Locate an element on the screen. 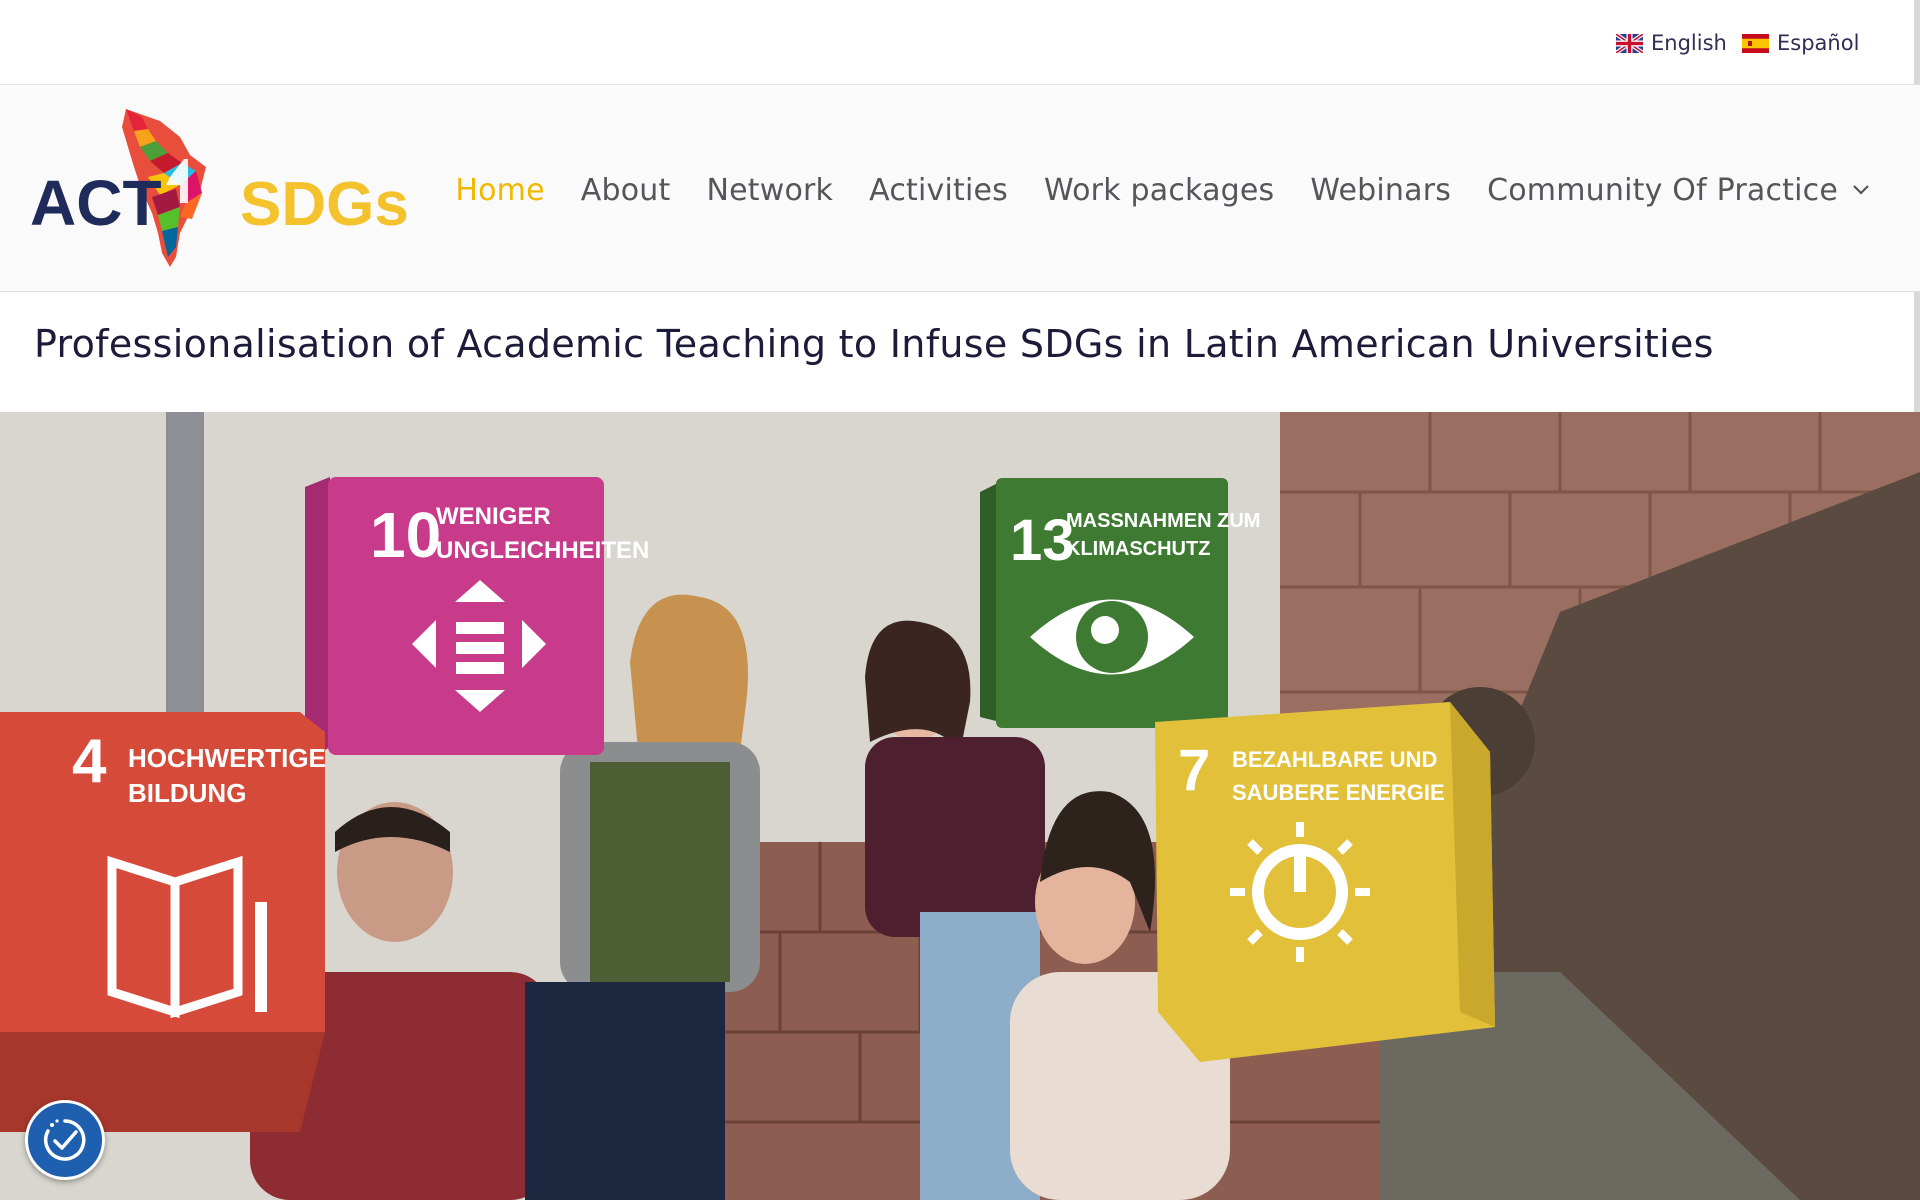  logo-latin-america-map-icon: ACT SDGs is located at coordinates (219, 188).